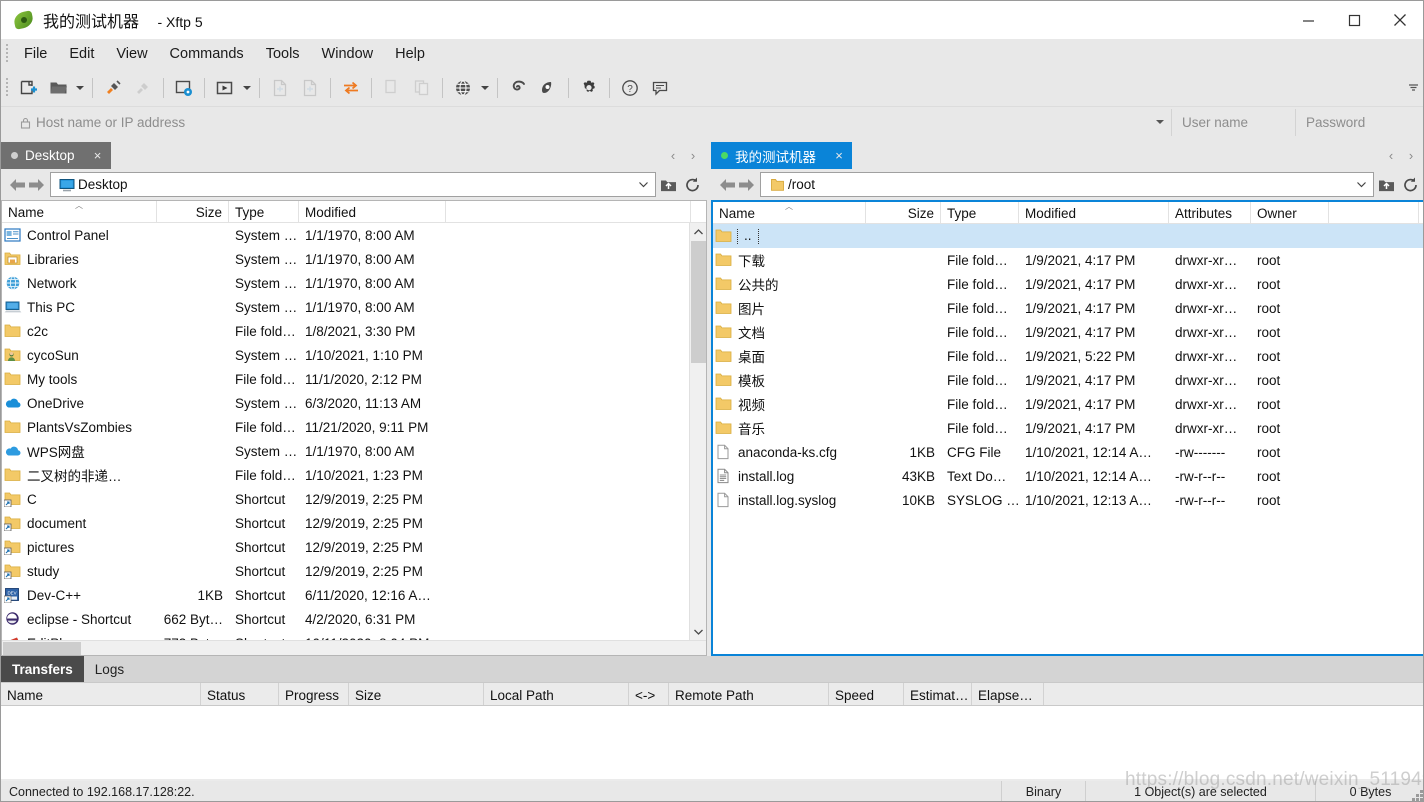  Describe the element at coordinates (372, 211) in the screenshot. I see `local-column-header-modified: Modified` at that location.